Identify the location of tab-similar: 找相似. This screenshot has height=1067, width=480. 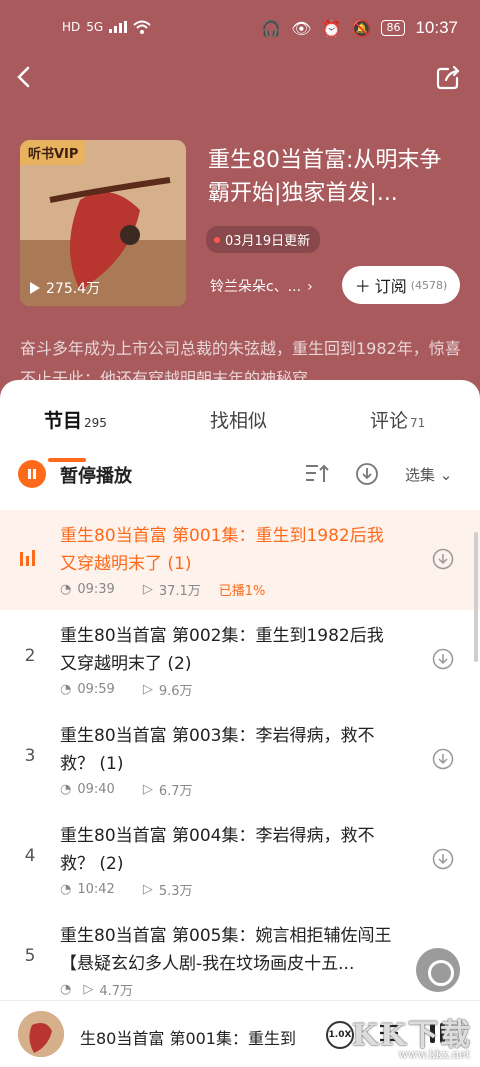
(238, 419).